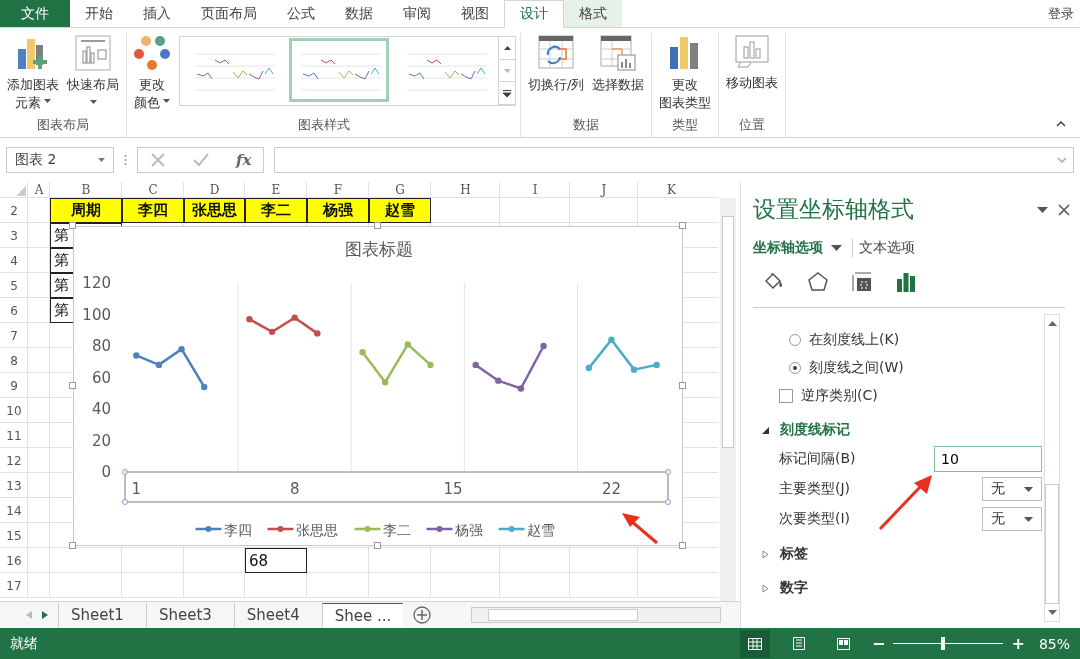 The width and height of the screenshot is (1080, 659). I want to click on down-arrow-icon, so click(1052, 612).